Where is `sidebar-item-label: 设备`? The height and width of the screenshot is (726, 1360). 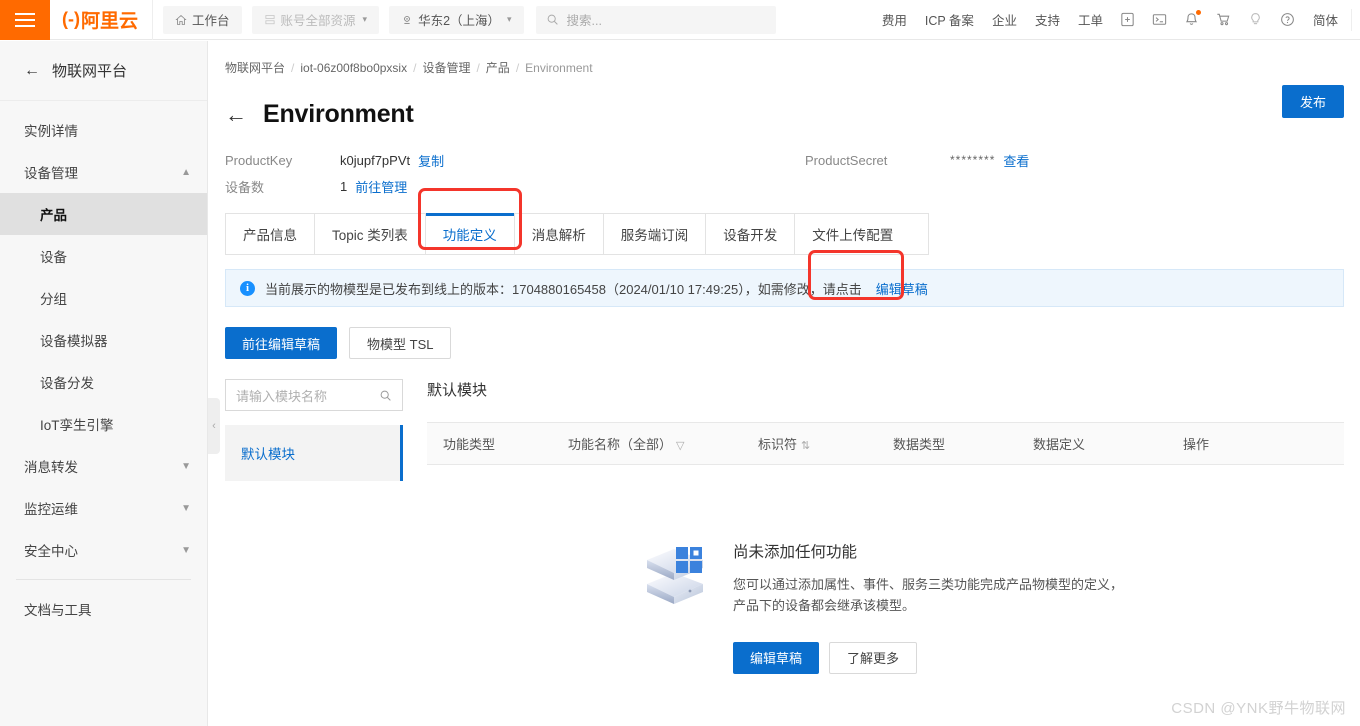
sidebar-item-label: 设备 is located at coordinates (53, 257).